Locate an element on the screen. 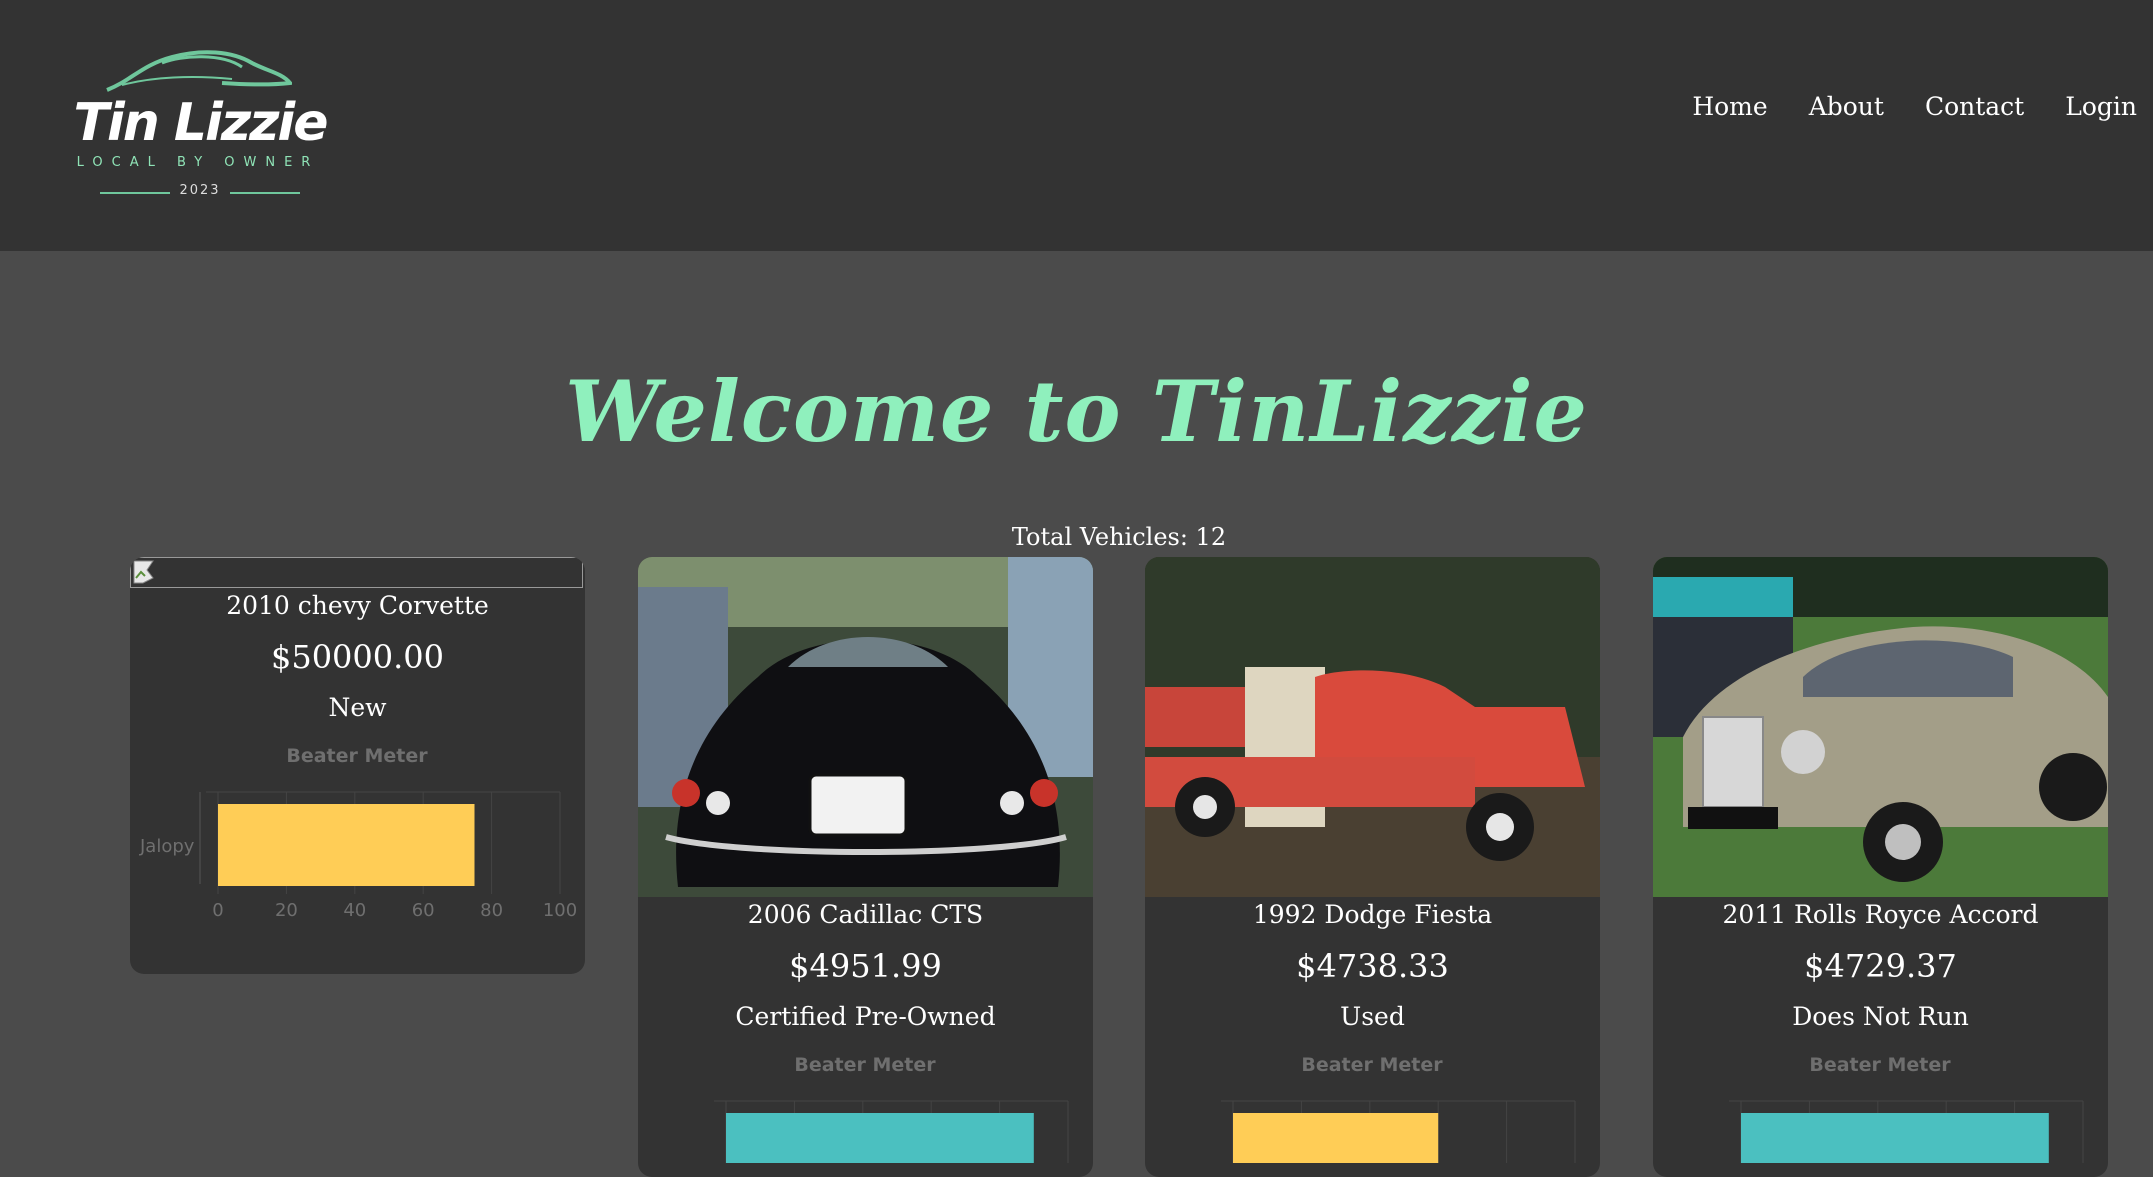 This screenshot has height=1177, width=2153. nav-about: About is located at coordinates (1846, 106).